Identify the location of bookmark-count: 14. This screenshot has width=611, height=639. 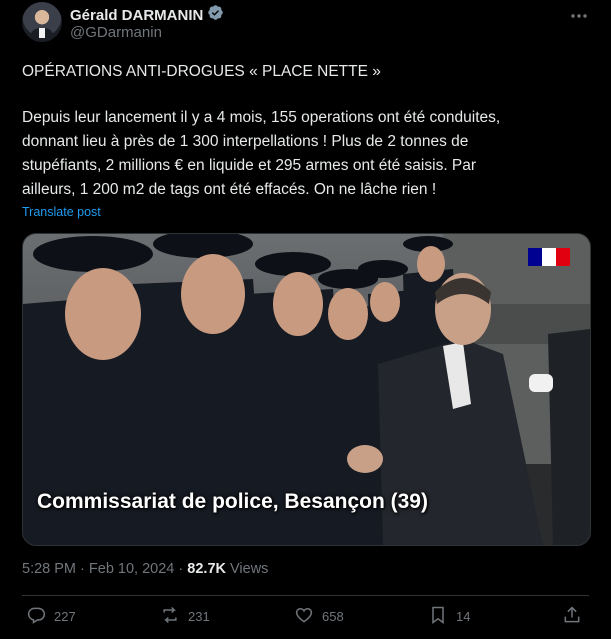
(463, 616).